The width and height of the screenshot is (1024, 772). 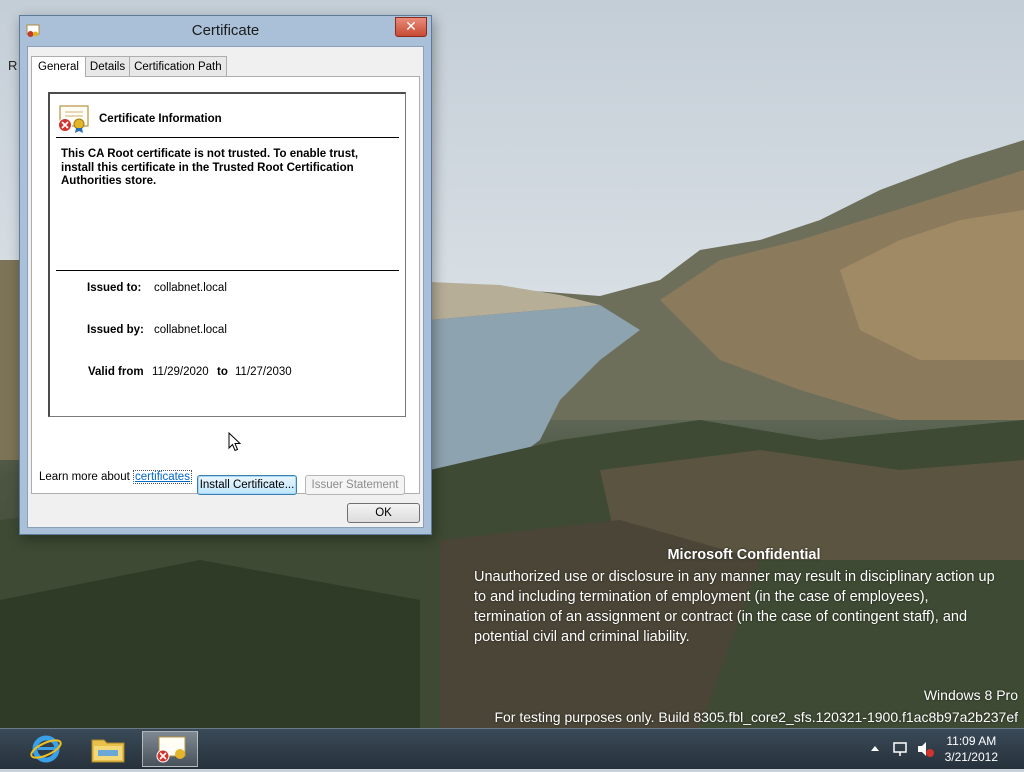 I want to click on certificate-icon, so click(x=171, y=749).